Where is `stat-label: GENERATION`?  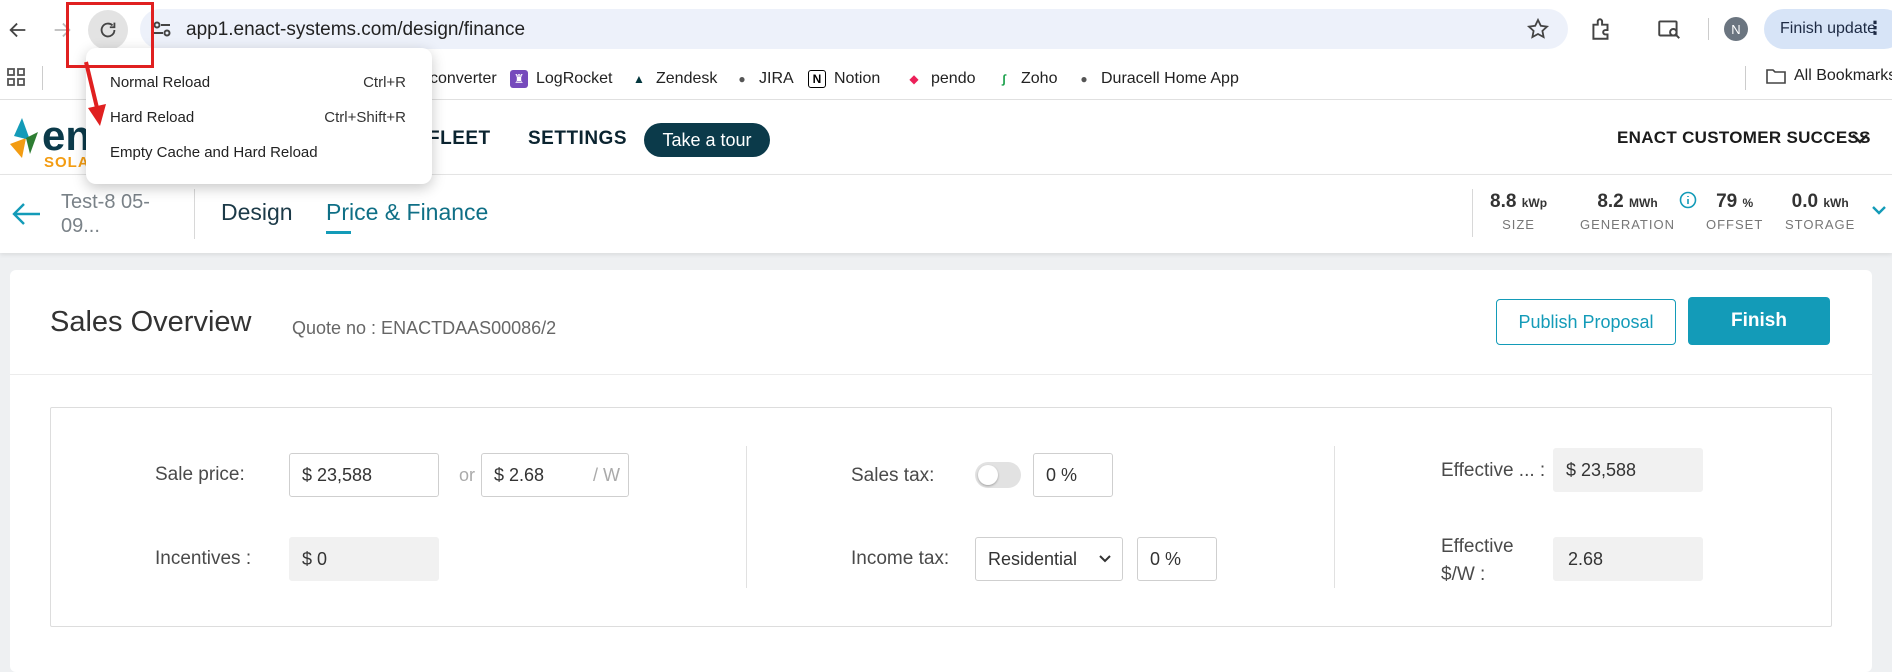 stat-label: GENERATION is located at coordinates (1627, 224).